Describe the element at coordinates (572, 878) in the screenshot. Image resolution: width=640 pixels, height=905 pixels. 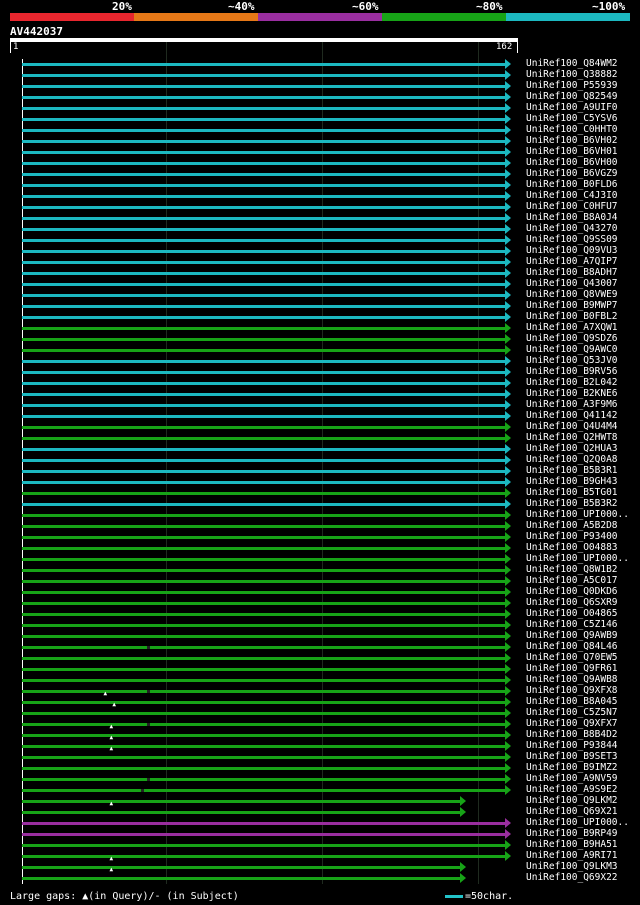
I see `hit-name-link: UniRef100_Q69X22` at that location.